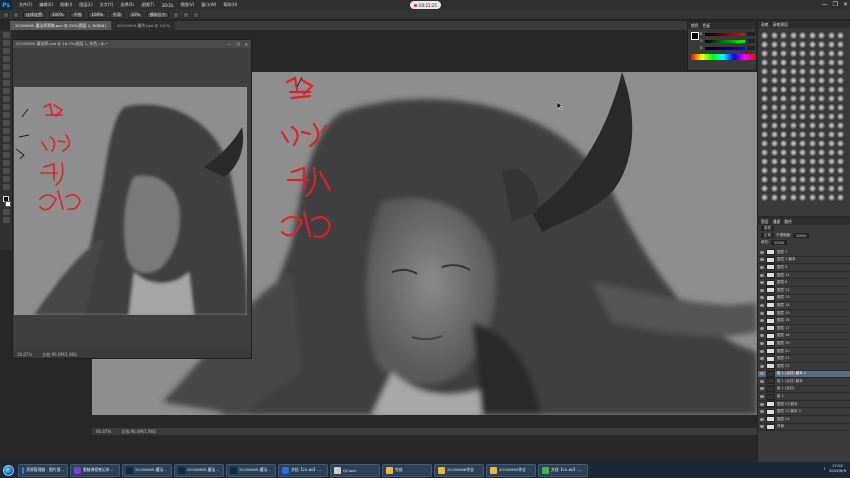 The image size is (850, 478). I want to click on brush-size-icon, so click(16, 14).